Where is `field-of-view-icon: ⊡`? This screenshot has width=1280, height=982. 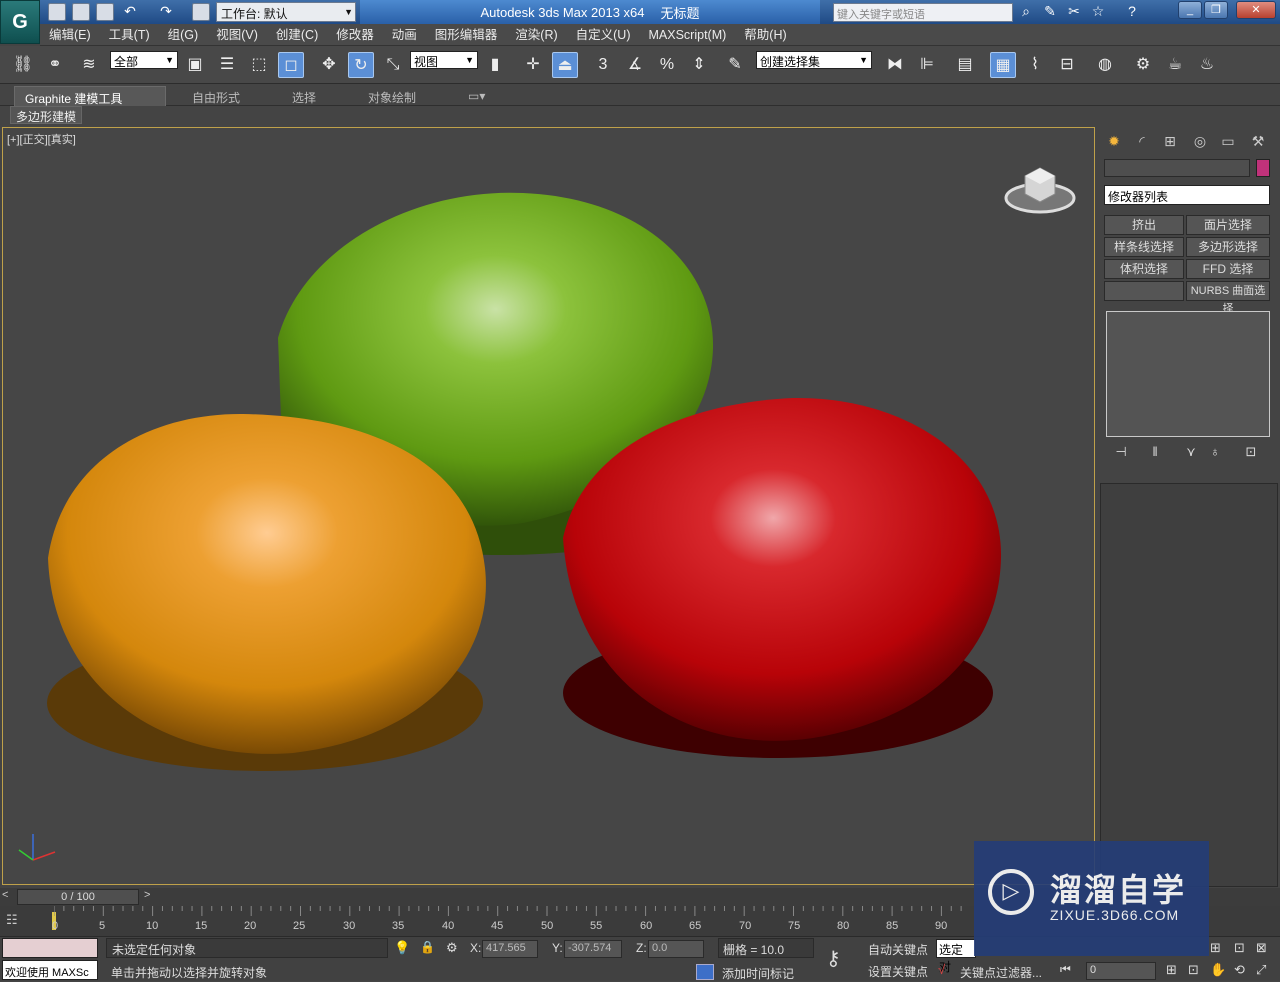
field-of-view-icon: ⊡ is located at coordinates (1193, 970).